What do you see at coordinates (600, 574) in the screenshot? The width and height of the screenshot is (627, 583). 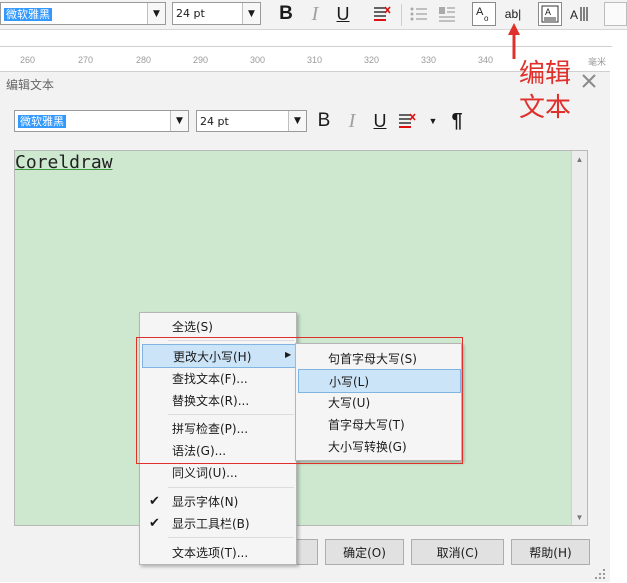 I see `resize-grip-icon` at bounding box center [600, 574].